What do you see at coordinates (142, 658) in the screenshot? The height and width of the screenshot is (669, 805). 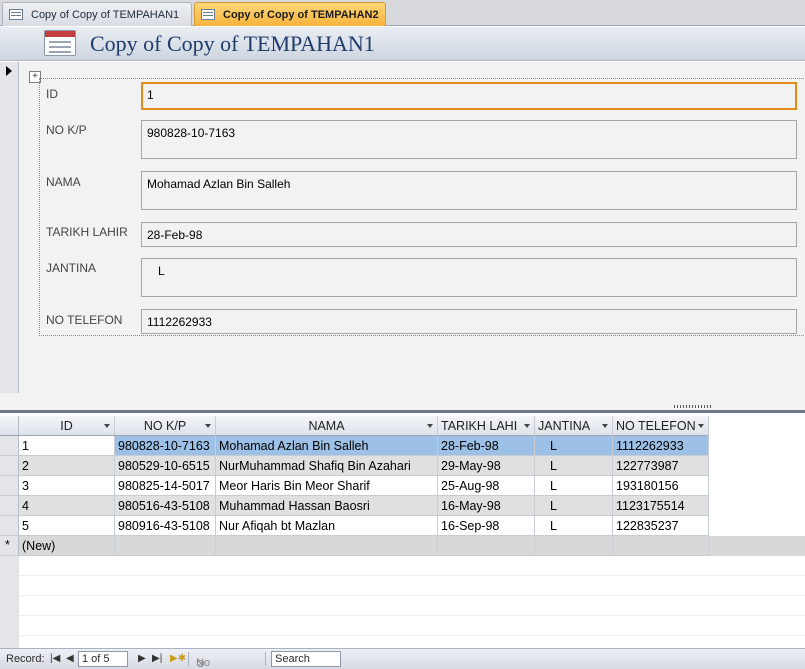 I see `next-record-icon: ▶` at bounding box center [142, 658].